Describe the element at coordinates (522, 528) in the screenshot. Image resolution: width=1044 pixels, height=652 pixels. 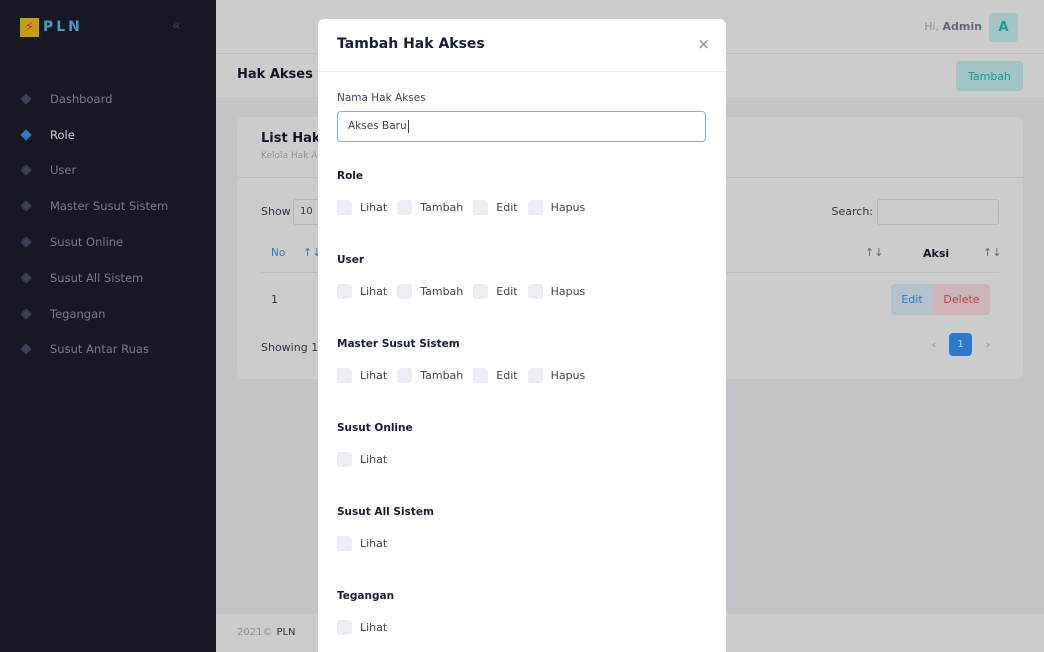
I see `section-susut-all-sistem: Susut All Sistem Lihat` at that location.